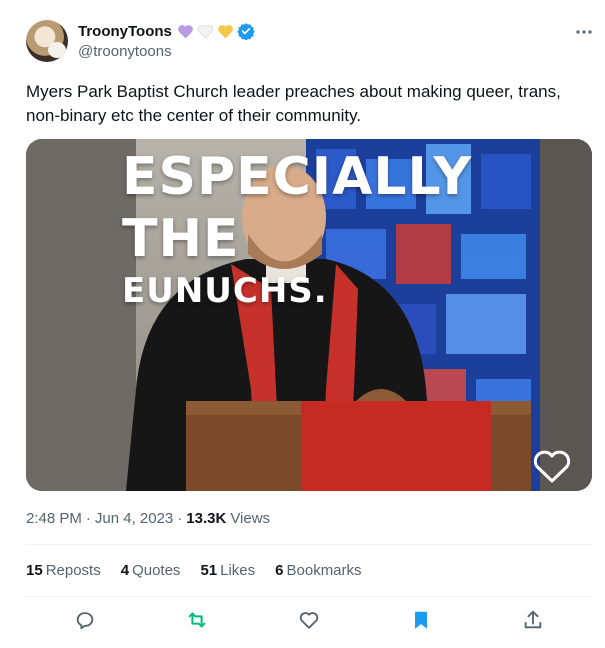 The width and height of the screenshot is (605, 648). I want to click on repost-icon, so click(197, 620).